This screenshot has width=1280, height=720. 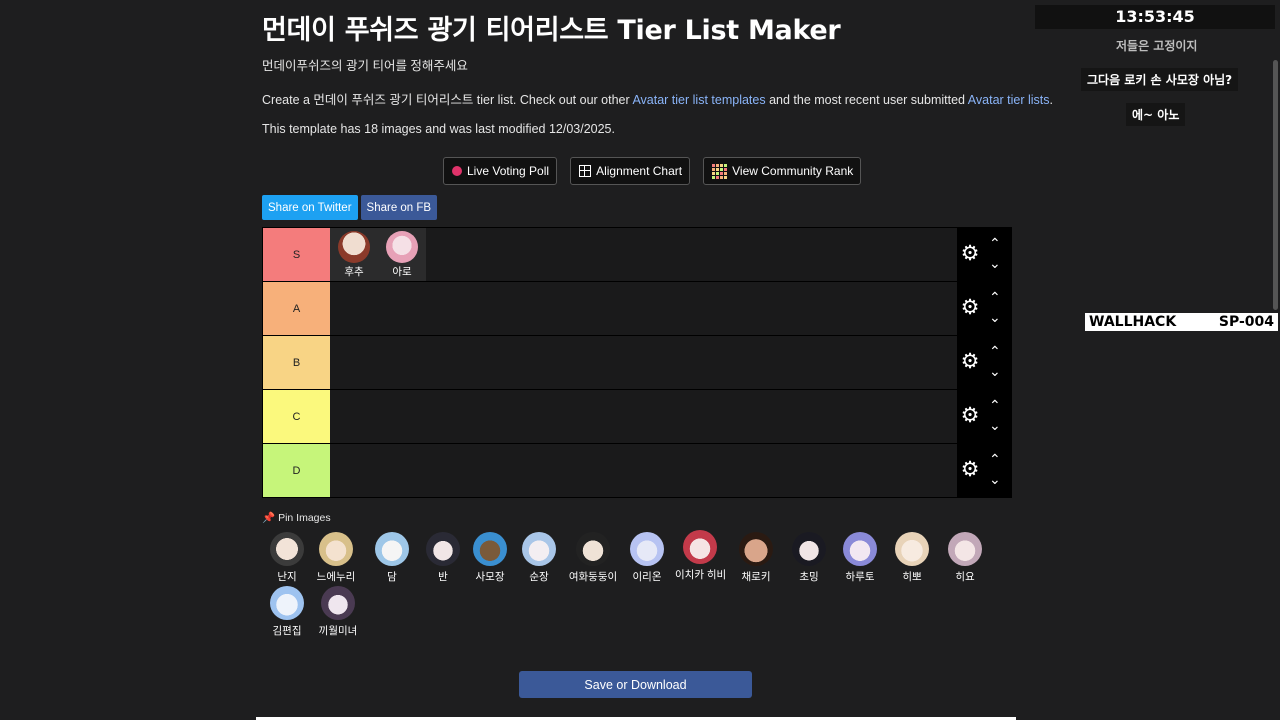 What do you see at coordinates (296, 362) in the screenshot?
I see `tier-label: B` at bounding box center [296, 362].